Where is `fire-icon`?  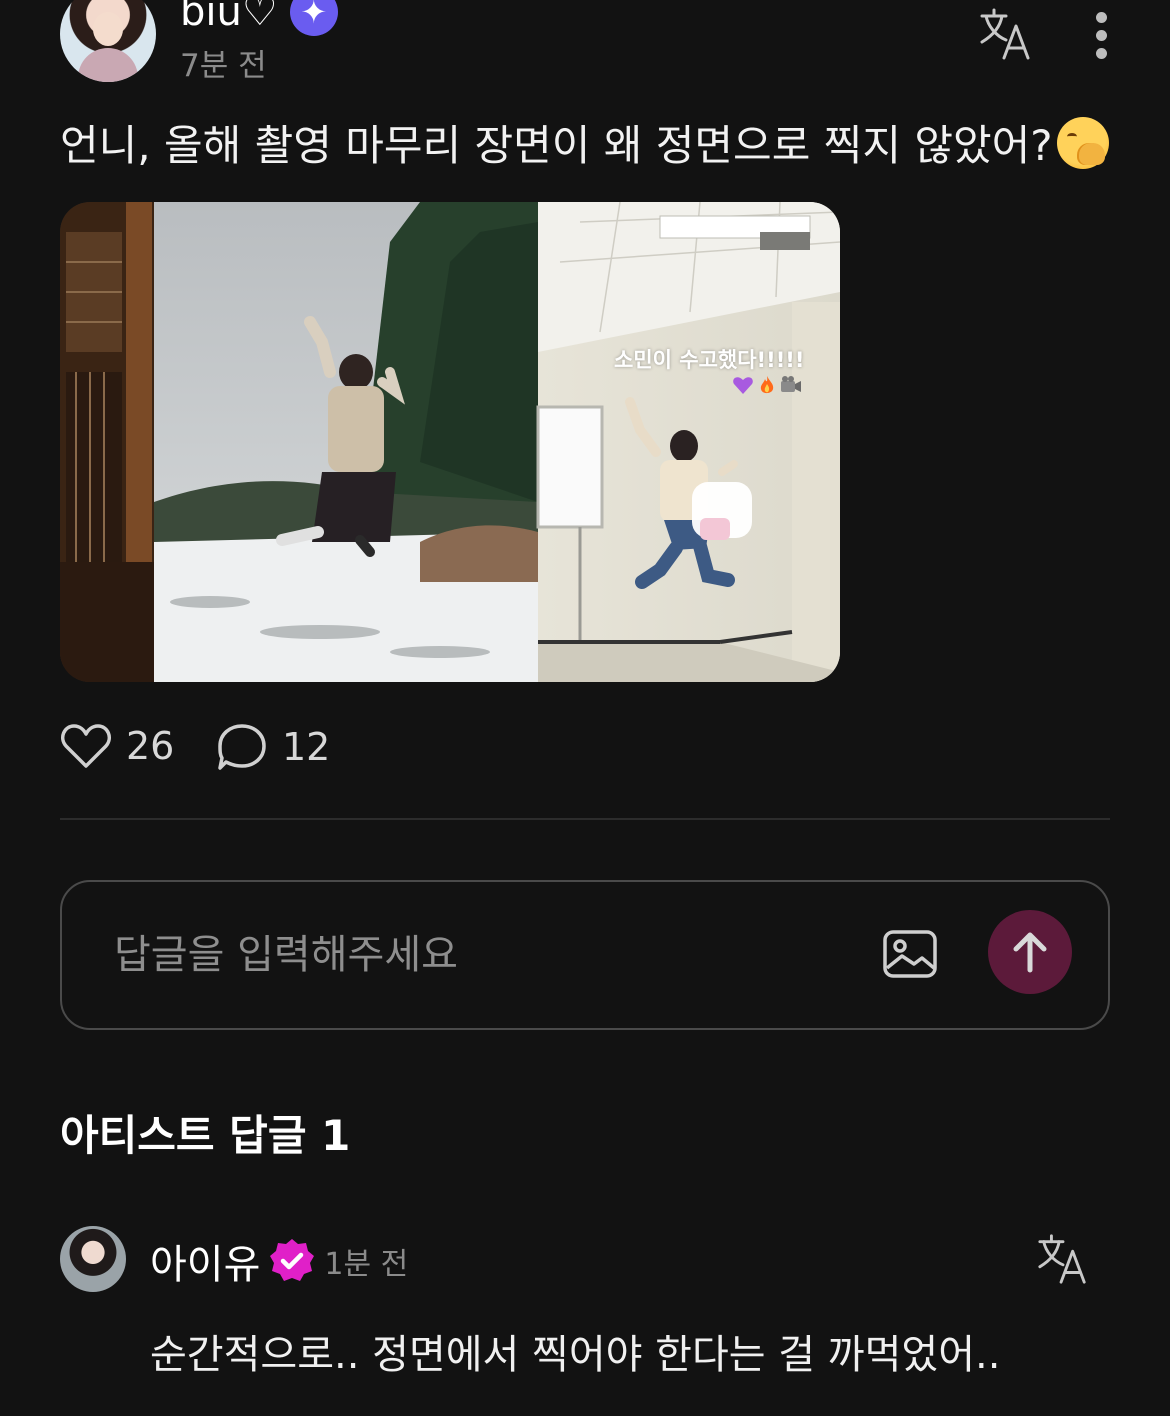 fire-icon is located at coordinates (767, 385).